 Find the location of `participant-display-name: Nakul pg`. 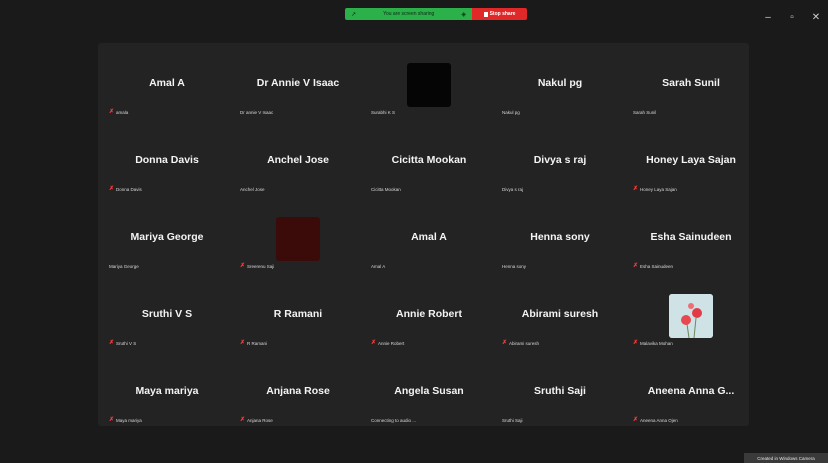

participant-display-name: Nakul pg is located at coordinates (560, 83).